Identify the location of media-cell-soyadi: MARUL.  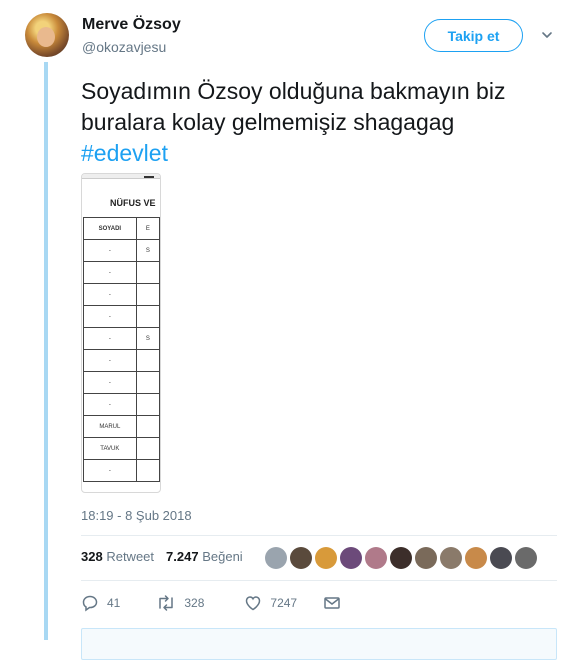
(110, 426).